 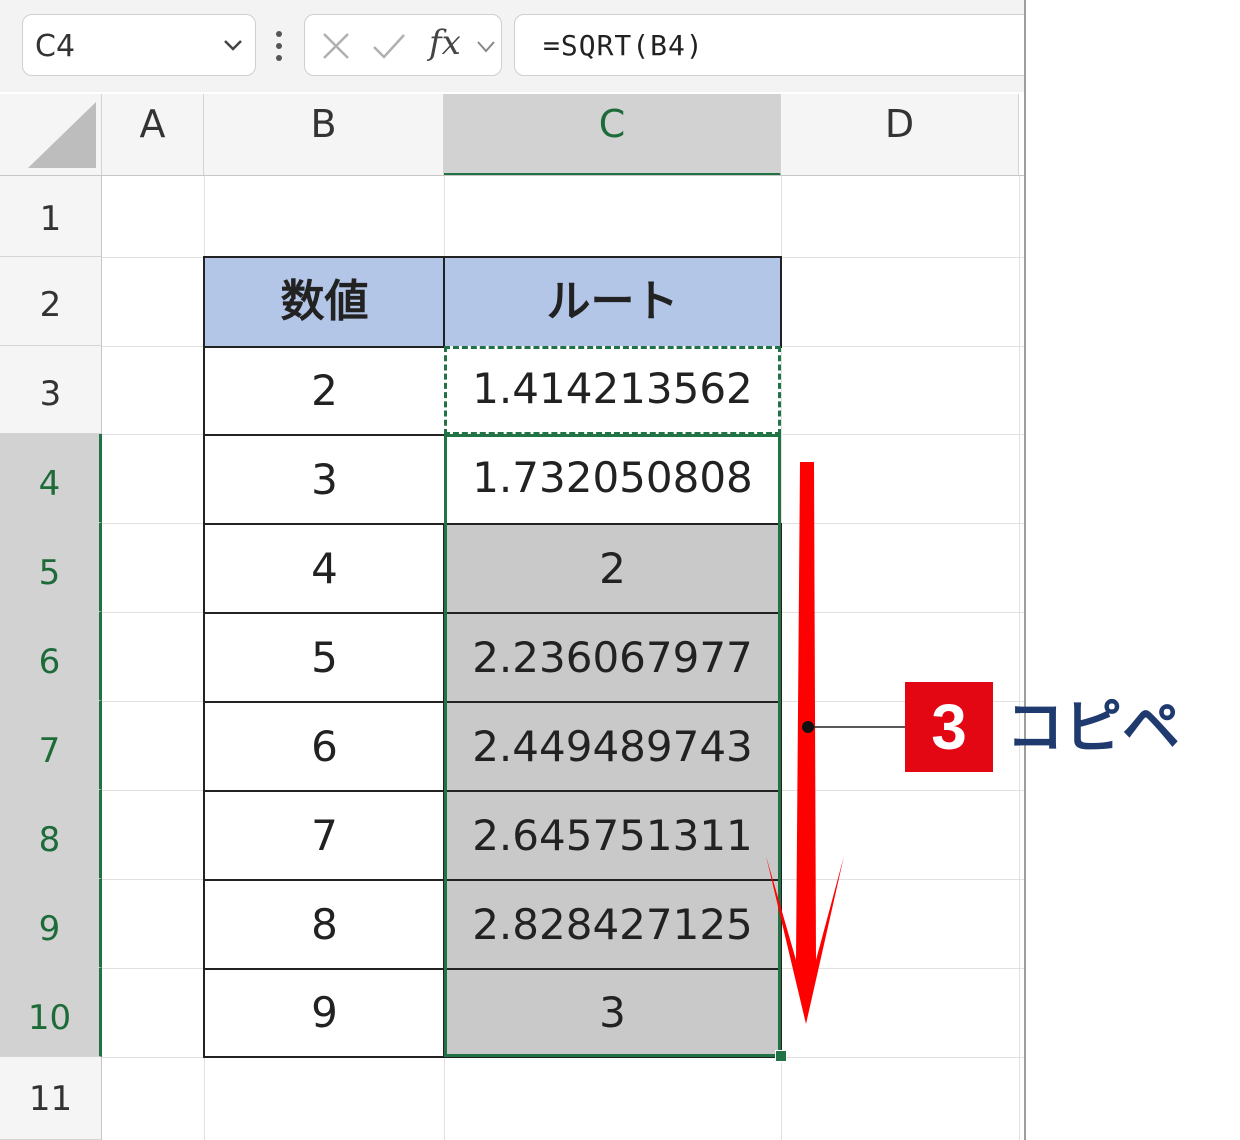 What do you see at coordinates (808, 727) in the screenshot?
I see `callout-dot` at bounding box center [808, 727].